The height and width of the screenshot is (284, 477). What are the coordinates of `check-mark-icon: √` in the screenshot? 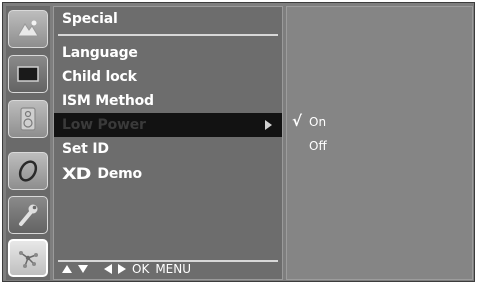 It's located at (297, 121).